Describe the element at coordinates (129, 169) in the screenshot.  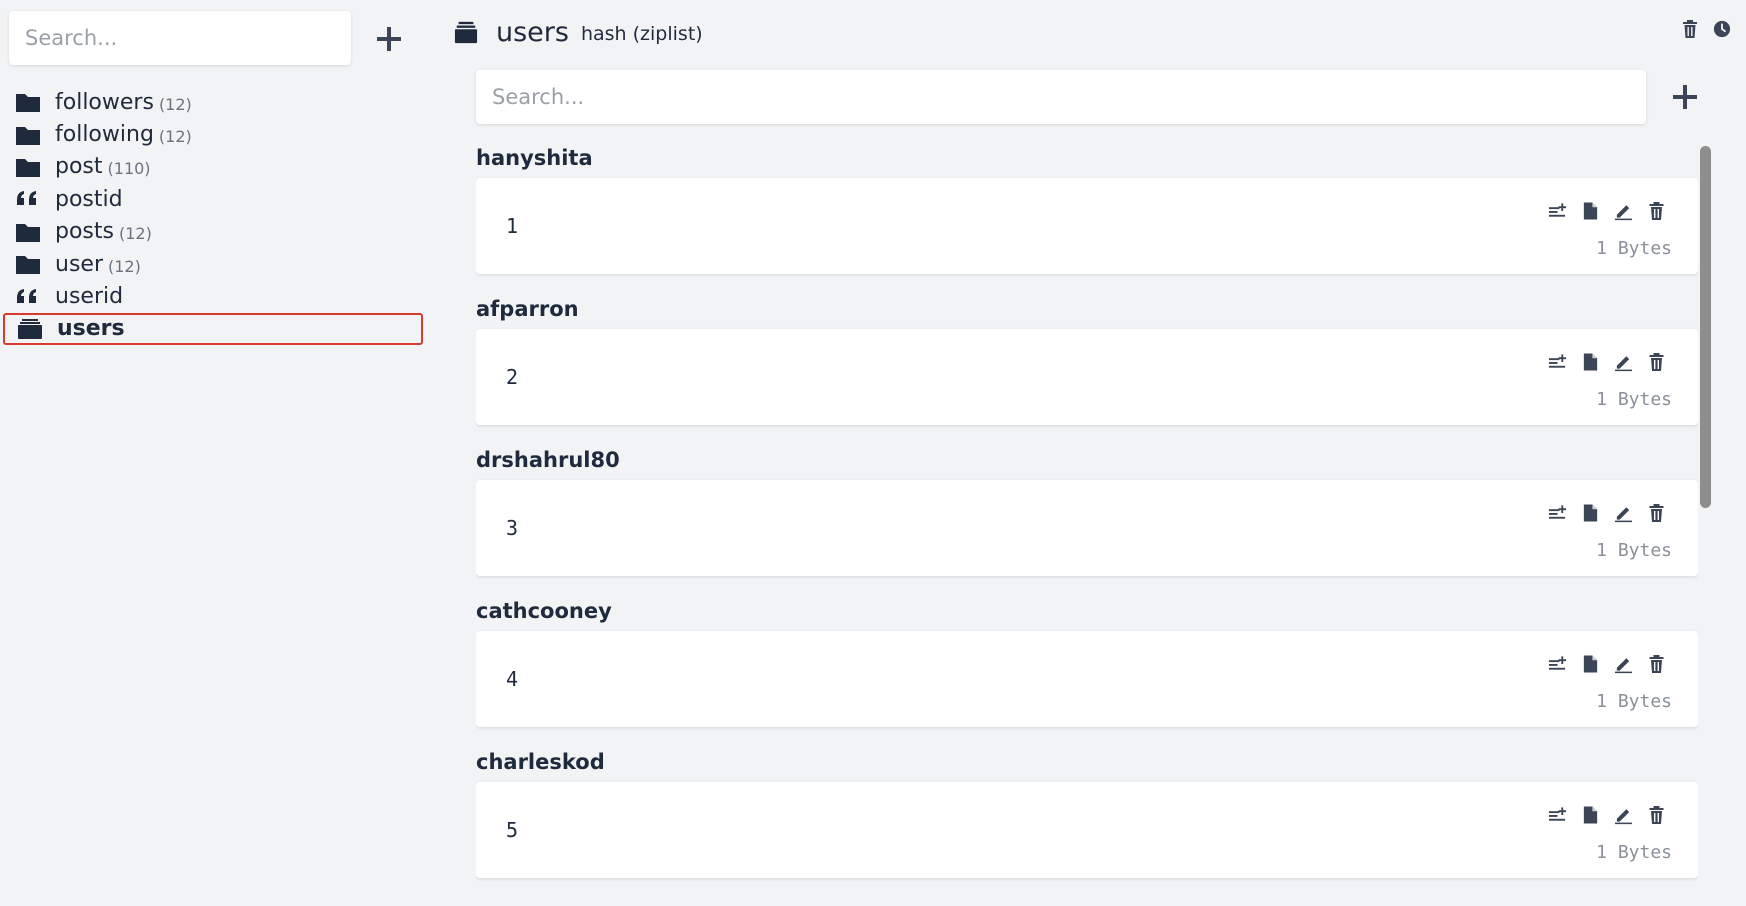
I see `key-count: (110)` at that location.